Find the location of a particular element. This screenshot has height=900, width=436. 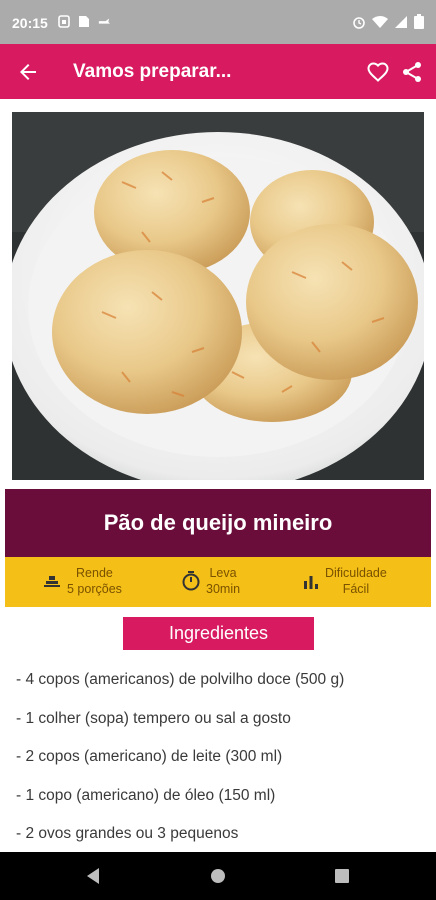

ingredient-item: - 1 copo (americano) de óleo (150 ml) is located at coordinates (146, 795).